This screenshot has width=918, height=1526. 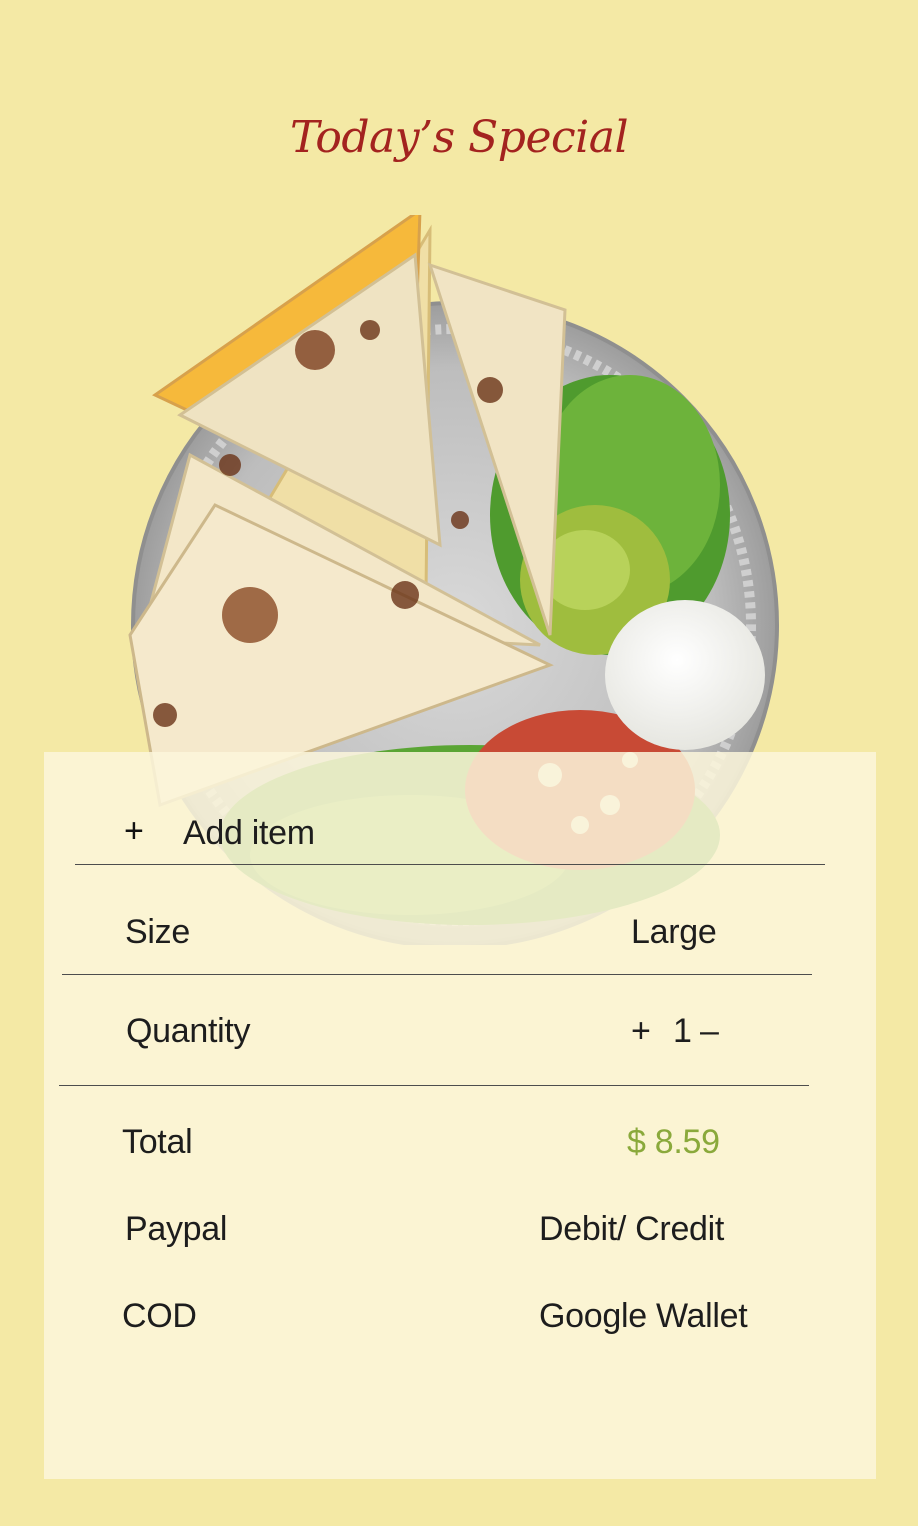 I want to click on payment-option-debit-credit: Debit/ Credit, so click(x=631, y=1229).